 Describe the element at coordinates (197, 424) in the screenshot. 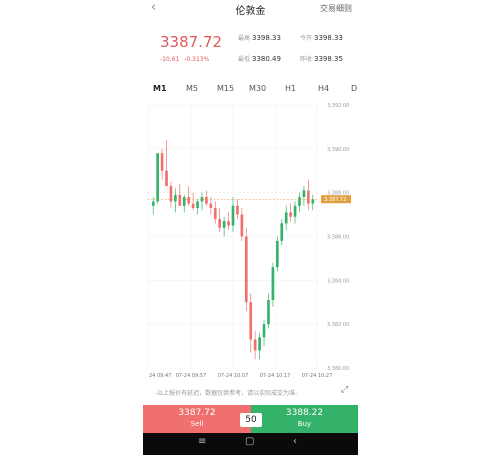

I see `sell-label: Sell` at that location.